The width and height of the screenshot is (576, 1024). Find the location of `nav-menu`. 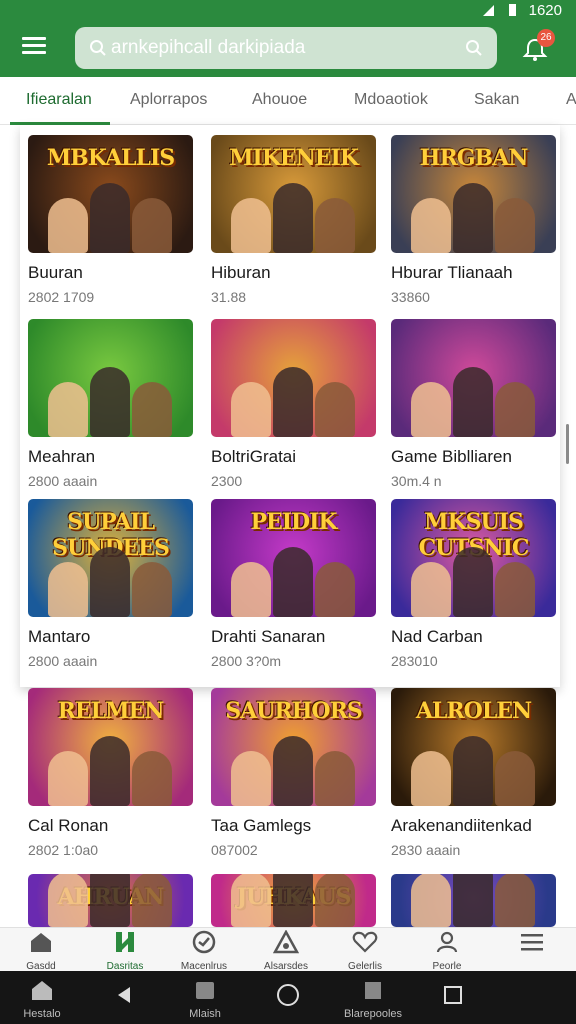

nav-menu is located at coordinates (532, 945).